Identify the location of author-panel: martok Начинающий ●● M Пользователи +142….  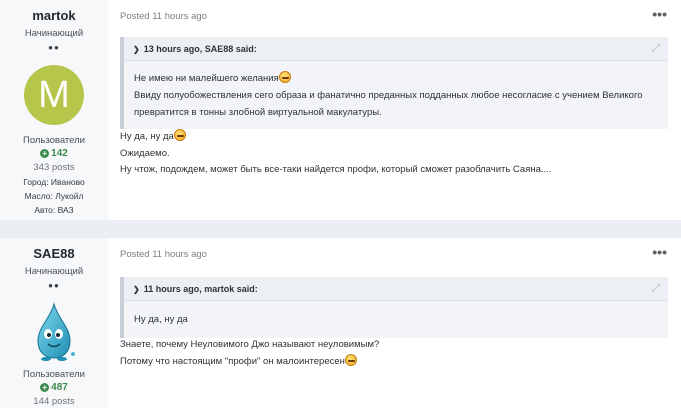
(54, 110).